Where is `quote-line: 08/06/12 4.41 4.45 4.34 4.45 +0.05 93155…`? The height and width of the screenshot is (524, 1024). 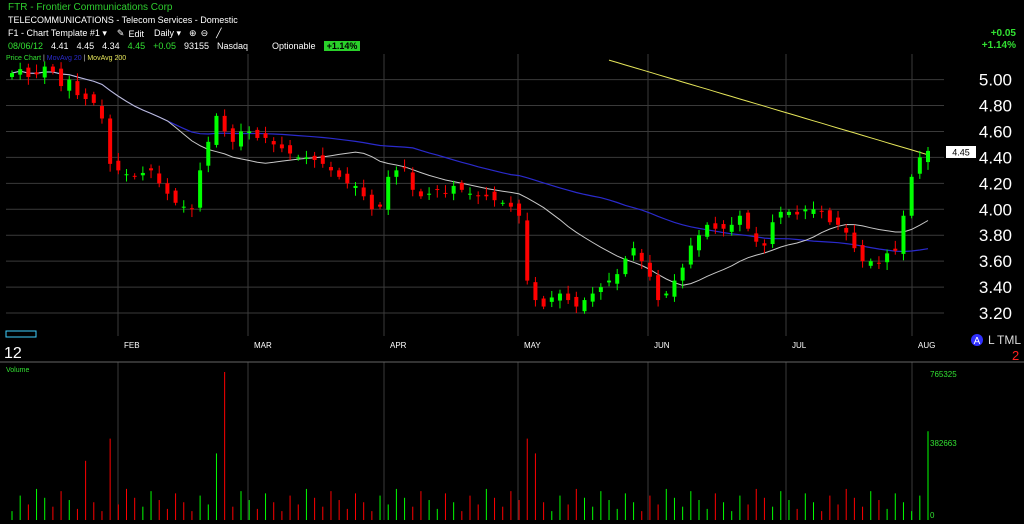
quote-line: 08/06/12 4.41 4.45 4.34 4.45 +0.05 93155… is located at coordinates (184, 46).